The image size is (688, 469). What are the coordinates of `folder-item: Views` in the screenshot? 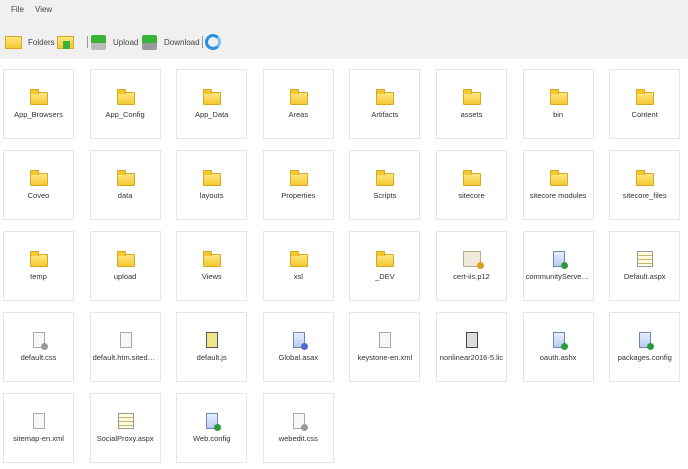 It's located at (212, 266).